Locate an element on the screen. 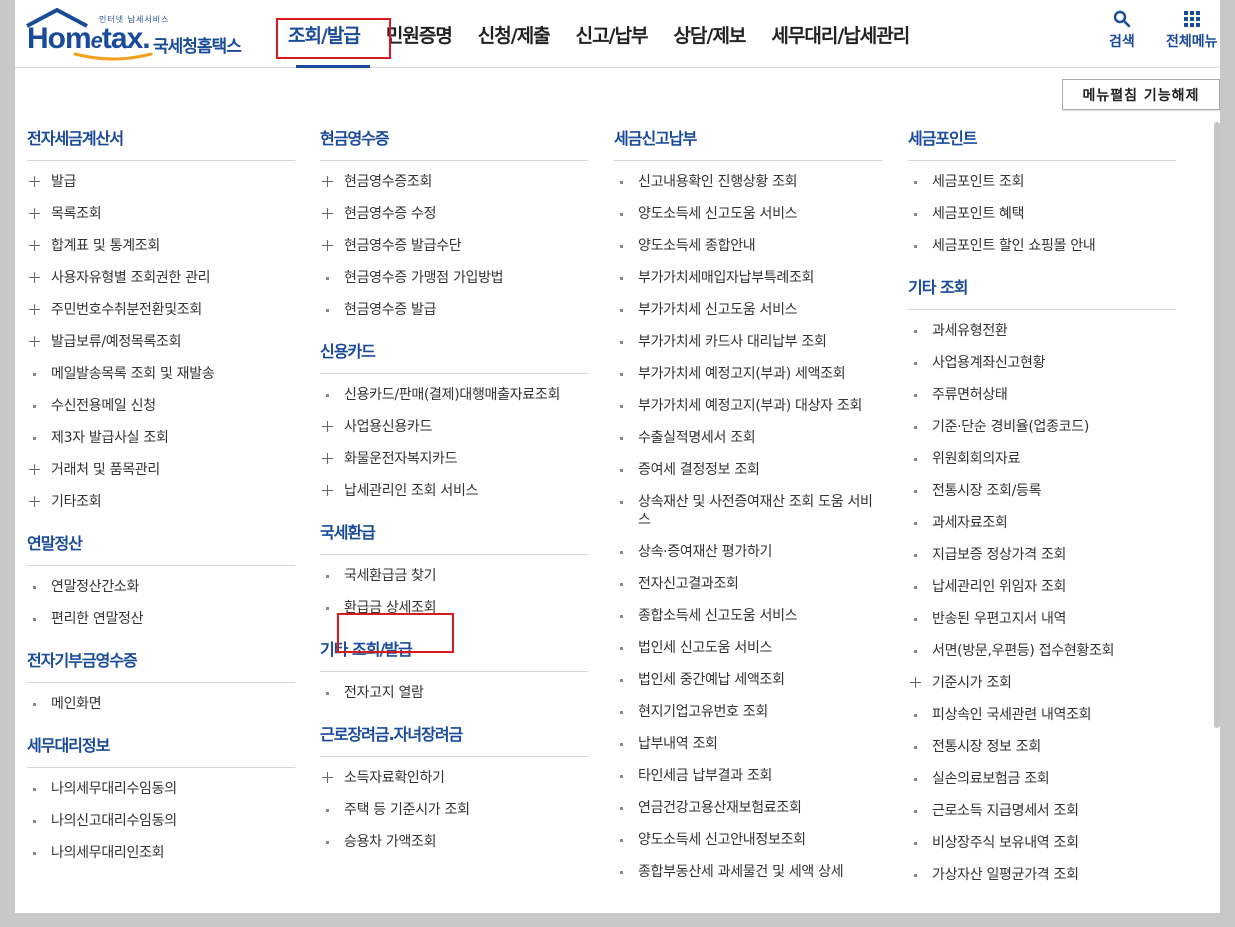  menu-item: 부가가치세 예정고지(부과) 세액조회 is located at coordinates (748, 374).